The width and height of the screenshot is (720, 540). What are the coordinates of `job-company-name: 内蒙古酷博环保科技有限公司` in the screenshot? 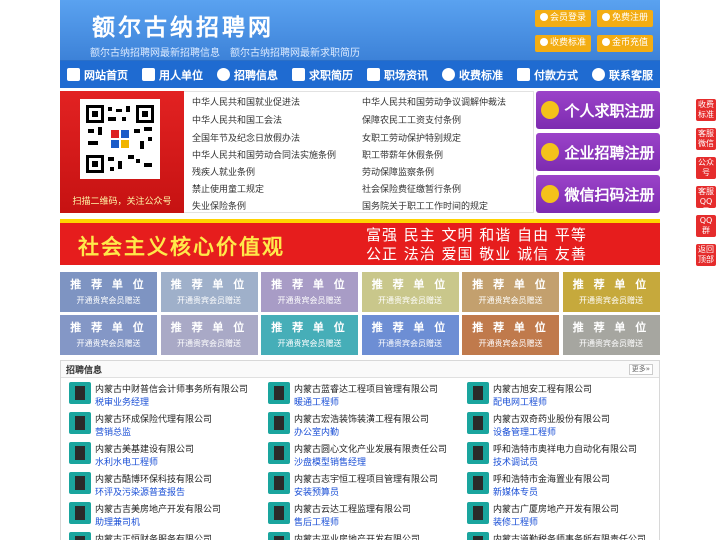 It's located at (153, 478).